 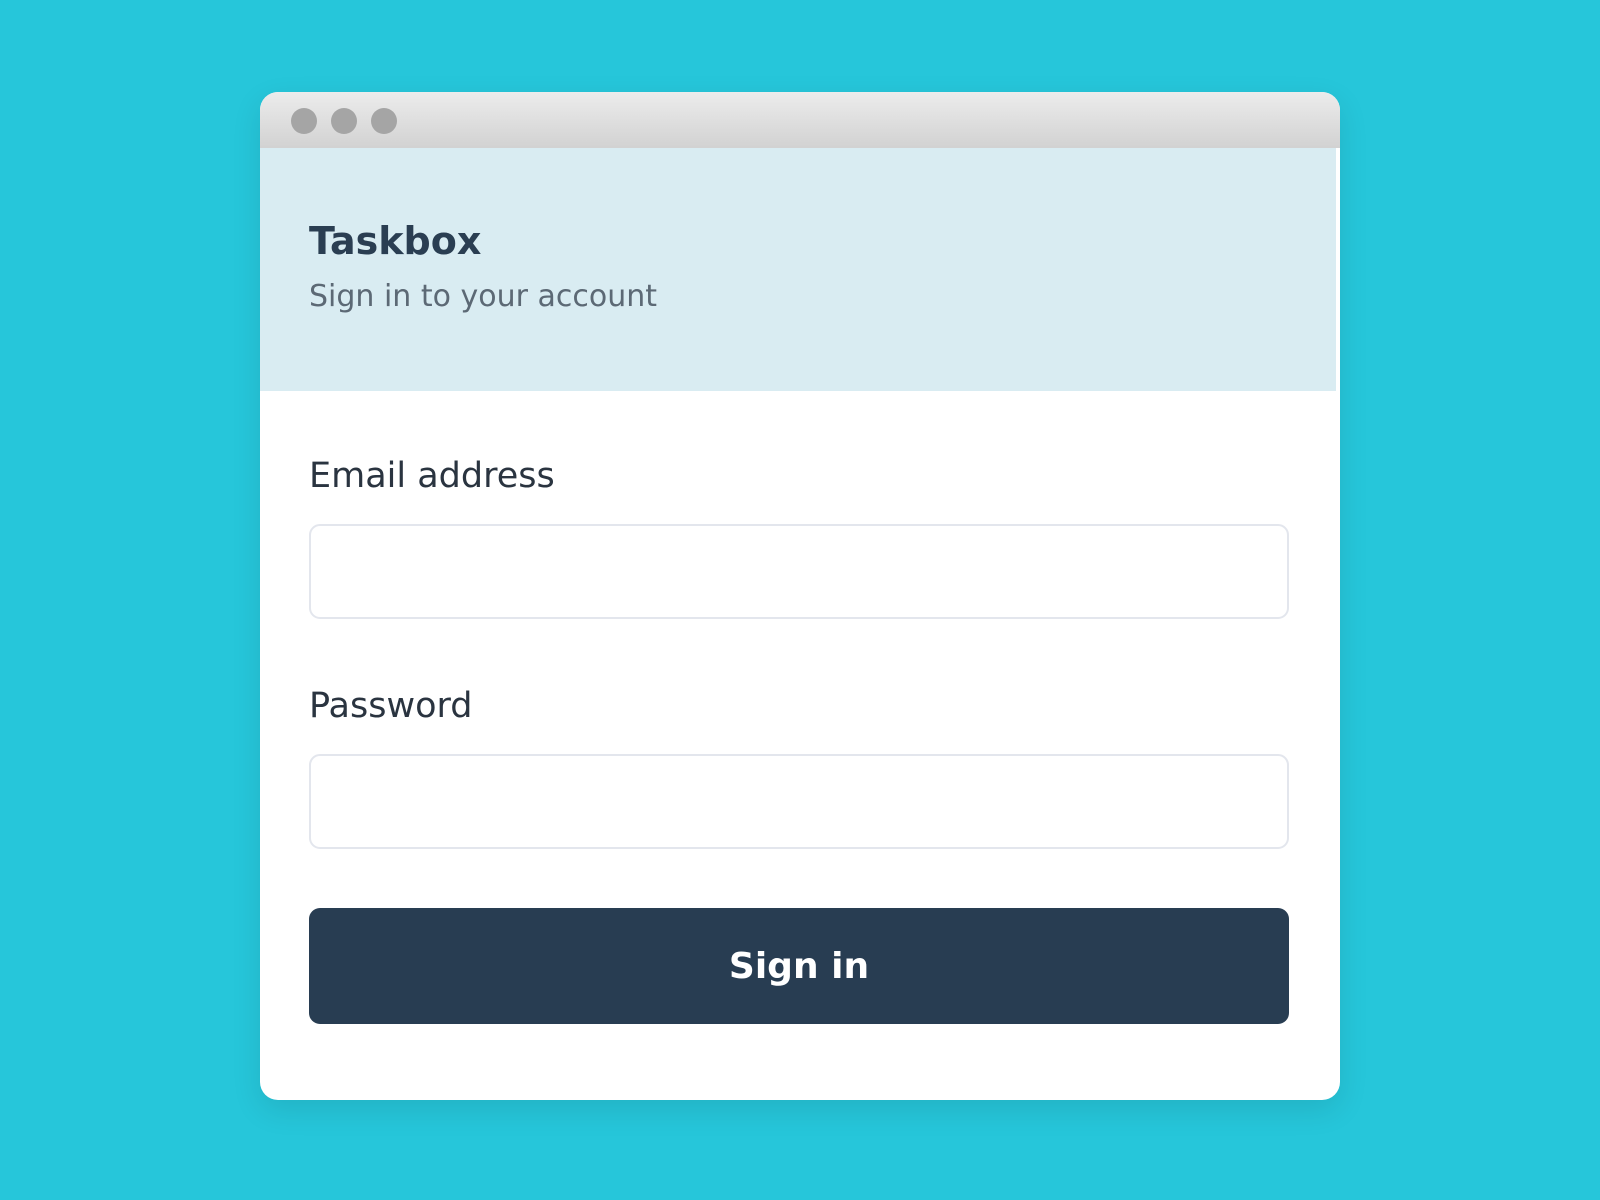 I want to click on window-close-dot-icon, so click(x=304, y=121).